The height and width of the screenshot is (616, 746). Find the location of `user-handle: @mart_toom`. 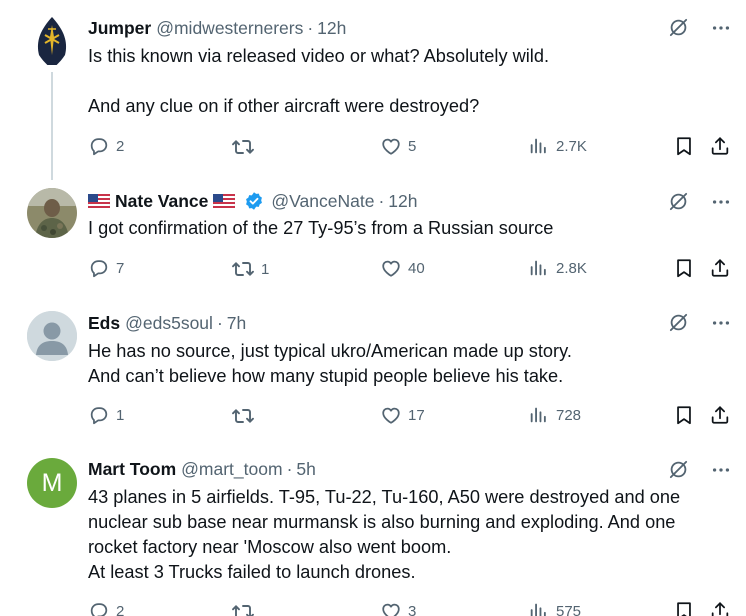

user-handle: @mart_toom is located at coordinates (231, 469).